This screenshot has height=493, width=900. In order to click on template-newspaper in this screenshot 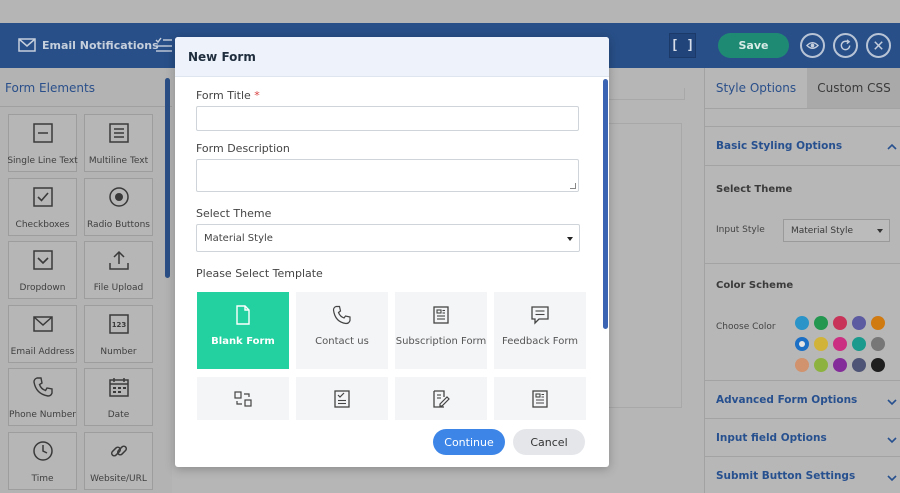, I will do `click(540, 398)`.